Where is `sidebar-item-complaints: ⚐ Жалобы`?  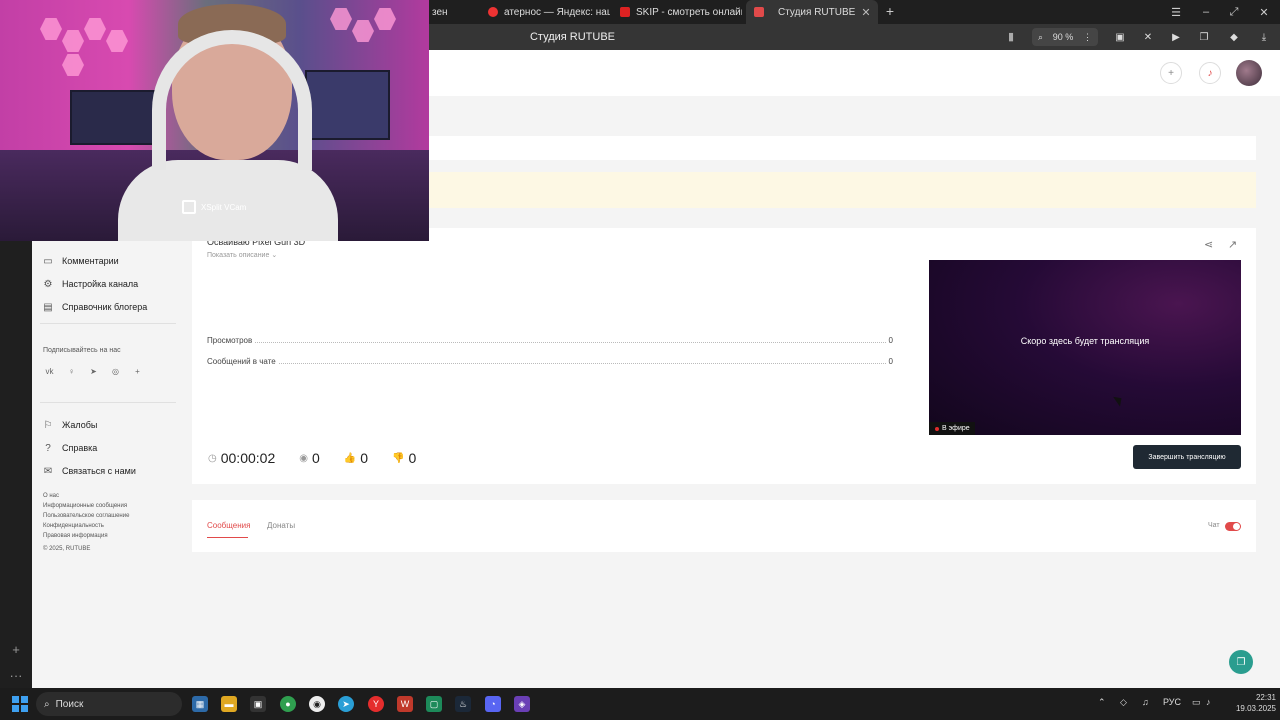
sidebar-item-complaints: ⚐ Жалобы is located at coordinates (70, 425).